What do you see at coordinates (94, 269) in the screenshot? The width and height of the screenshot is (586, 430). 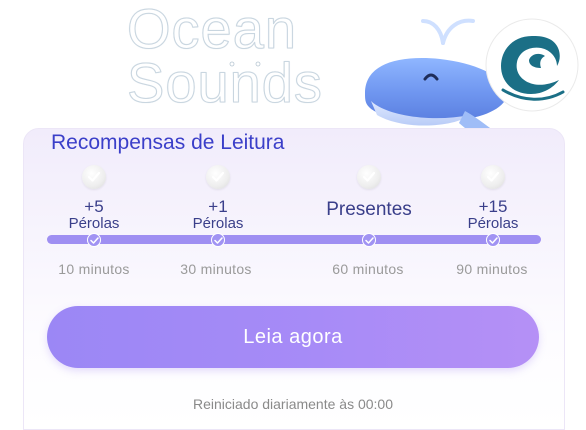 I see `milestone-time: 10 minutos` at bounding box center [94, 269].